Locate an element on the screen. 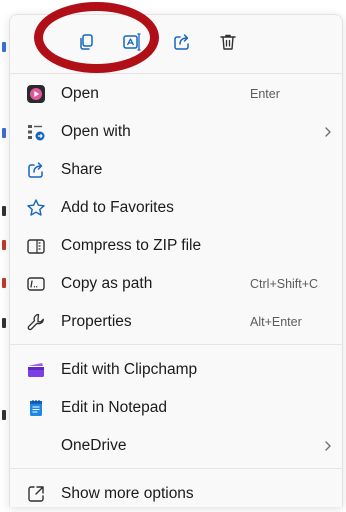 This screenshot has width=346, height=512. keyboard-shortcut: Ctrl+Shift+C is located at coordinates (284, 284).